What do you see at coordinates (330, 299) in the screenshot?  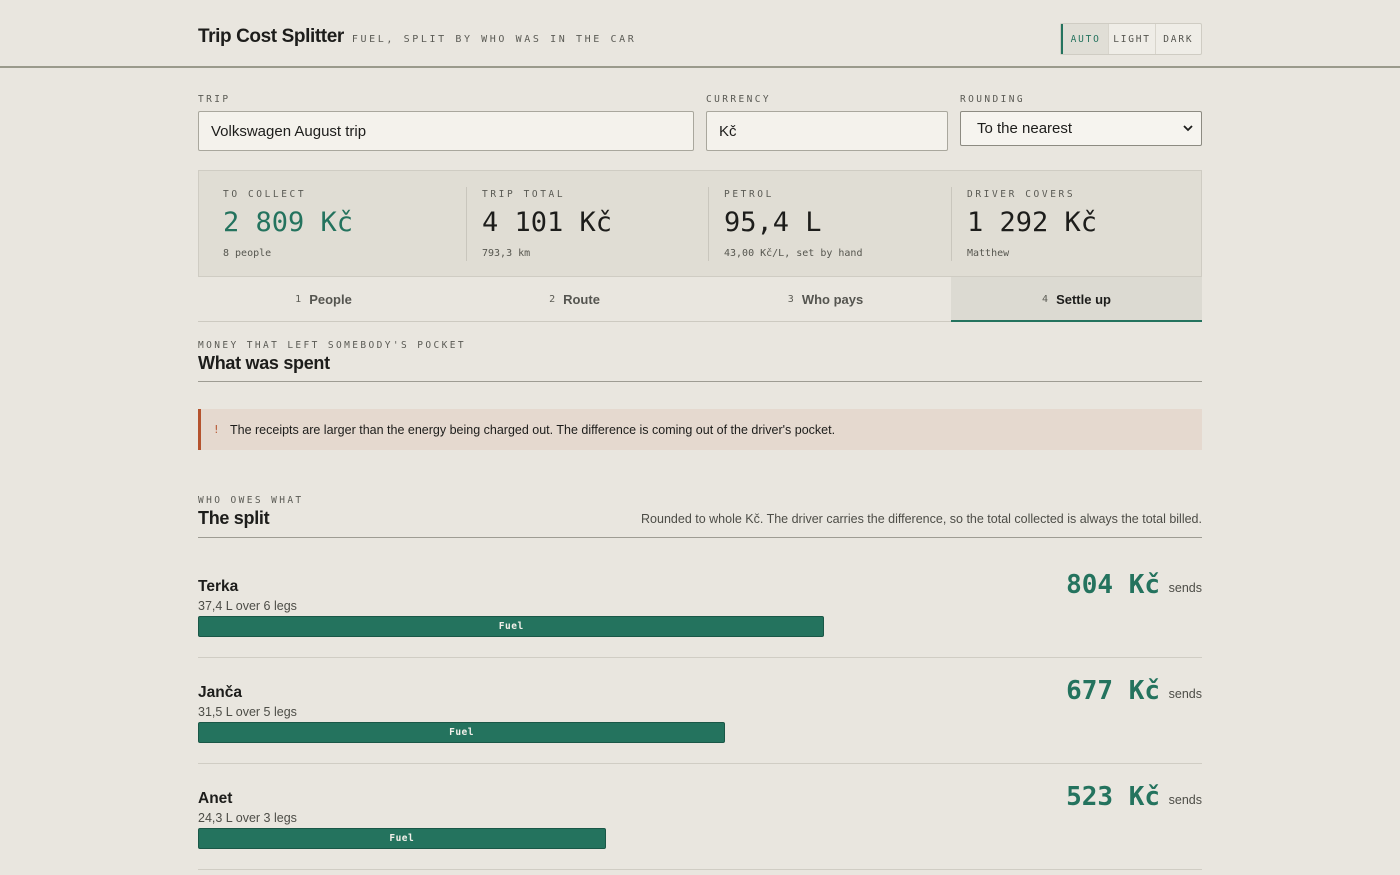 I see `tab-label: People` at bounding box center [330, 299].